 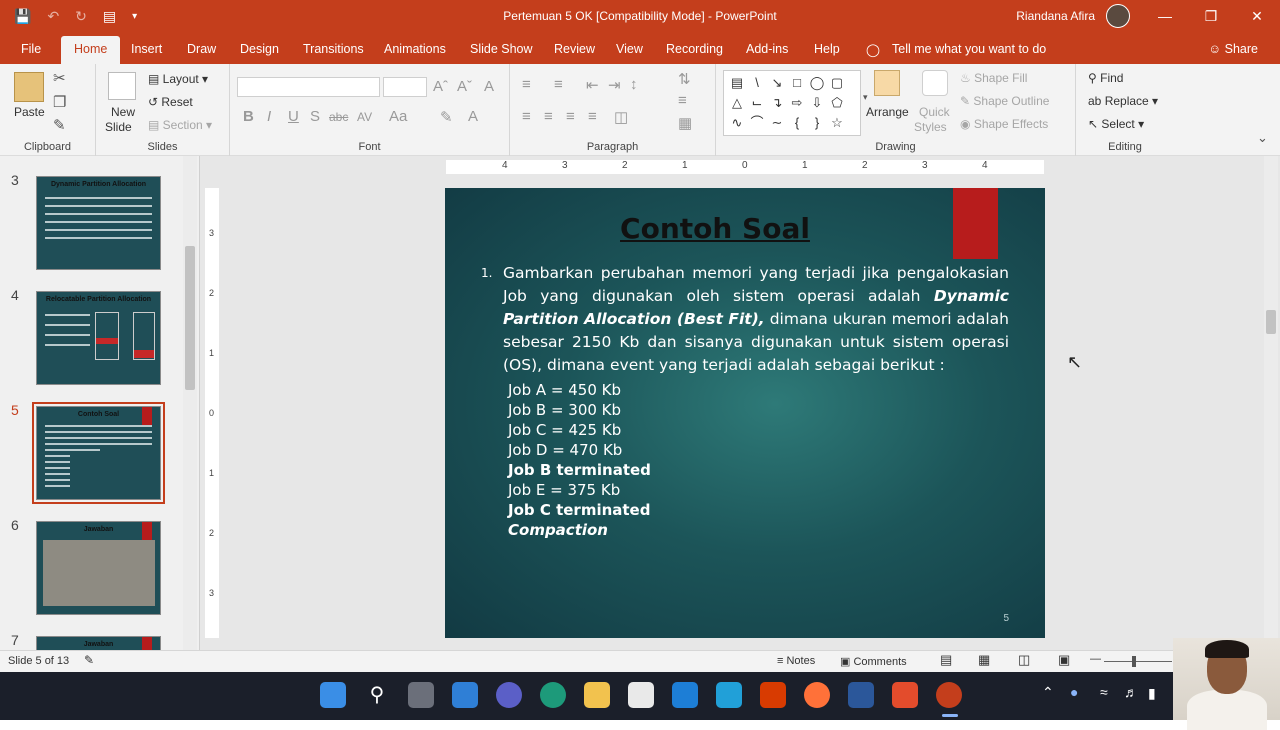 What do you see at coordinates (1152, 693) in the screenshot?
I see `battery-icon: ▮` at bounding box center [1152, 693].